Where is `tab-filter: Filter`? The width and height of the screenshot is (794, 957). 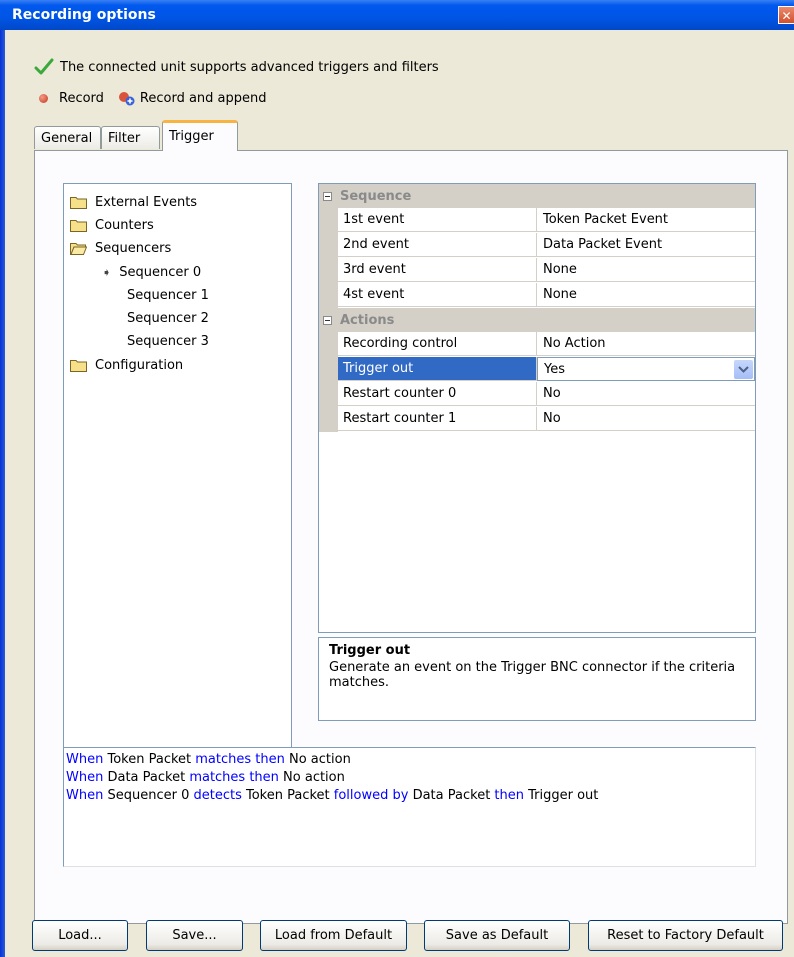 tab-filter: Filter is located at coordinates (130, 137).